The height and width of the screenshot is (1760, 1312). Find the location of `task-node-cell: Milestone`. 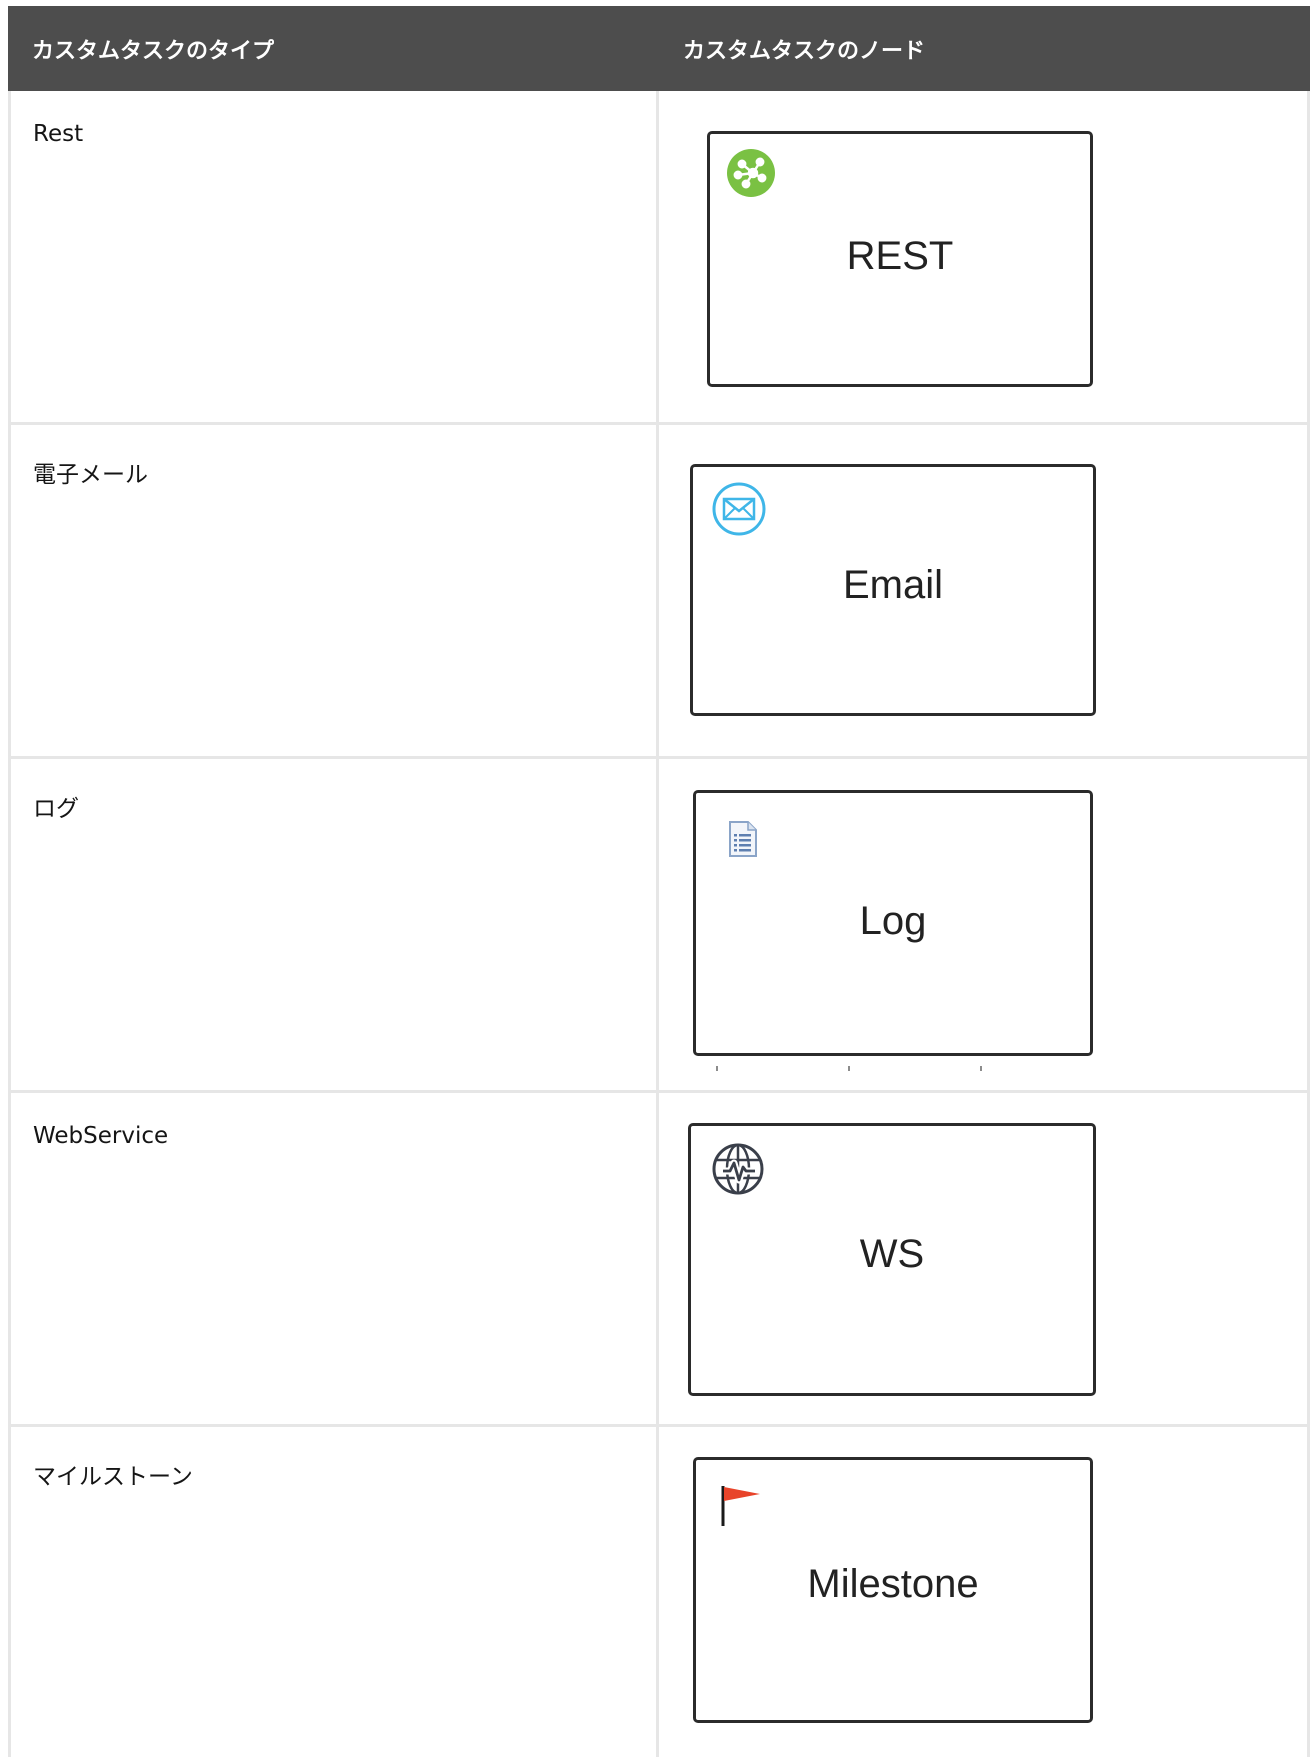

task-node-cell: Milestone is located at coordinates (984, 1592).